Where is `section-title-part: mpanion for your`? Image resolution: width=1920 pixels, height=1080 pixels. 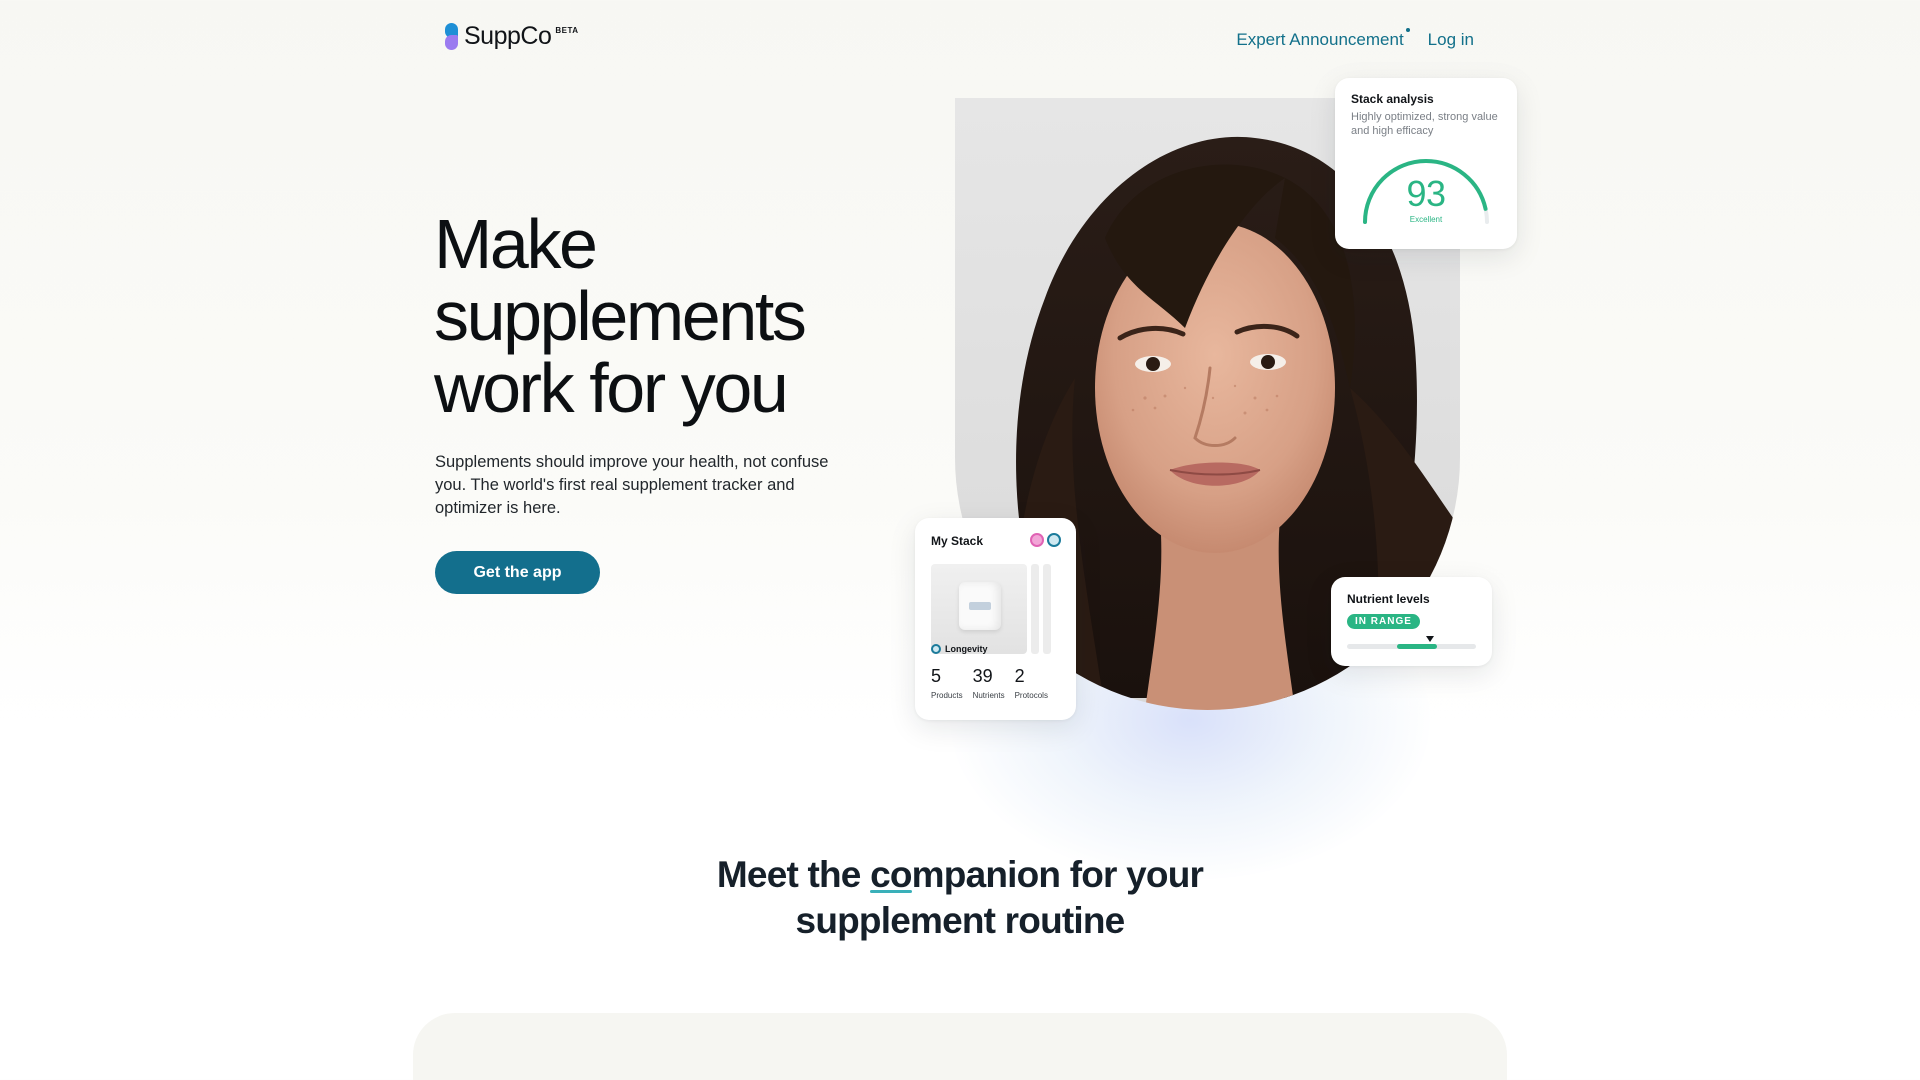
section-title-part: mpanion for your is located at coordinates (1057, 874).